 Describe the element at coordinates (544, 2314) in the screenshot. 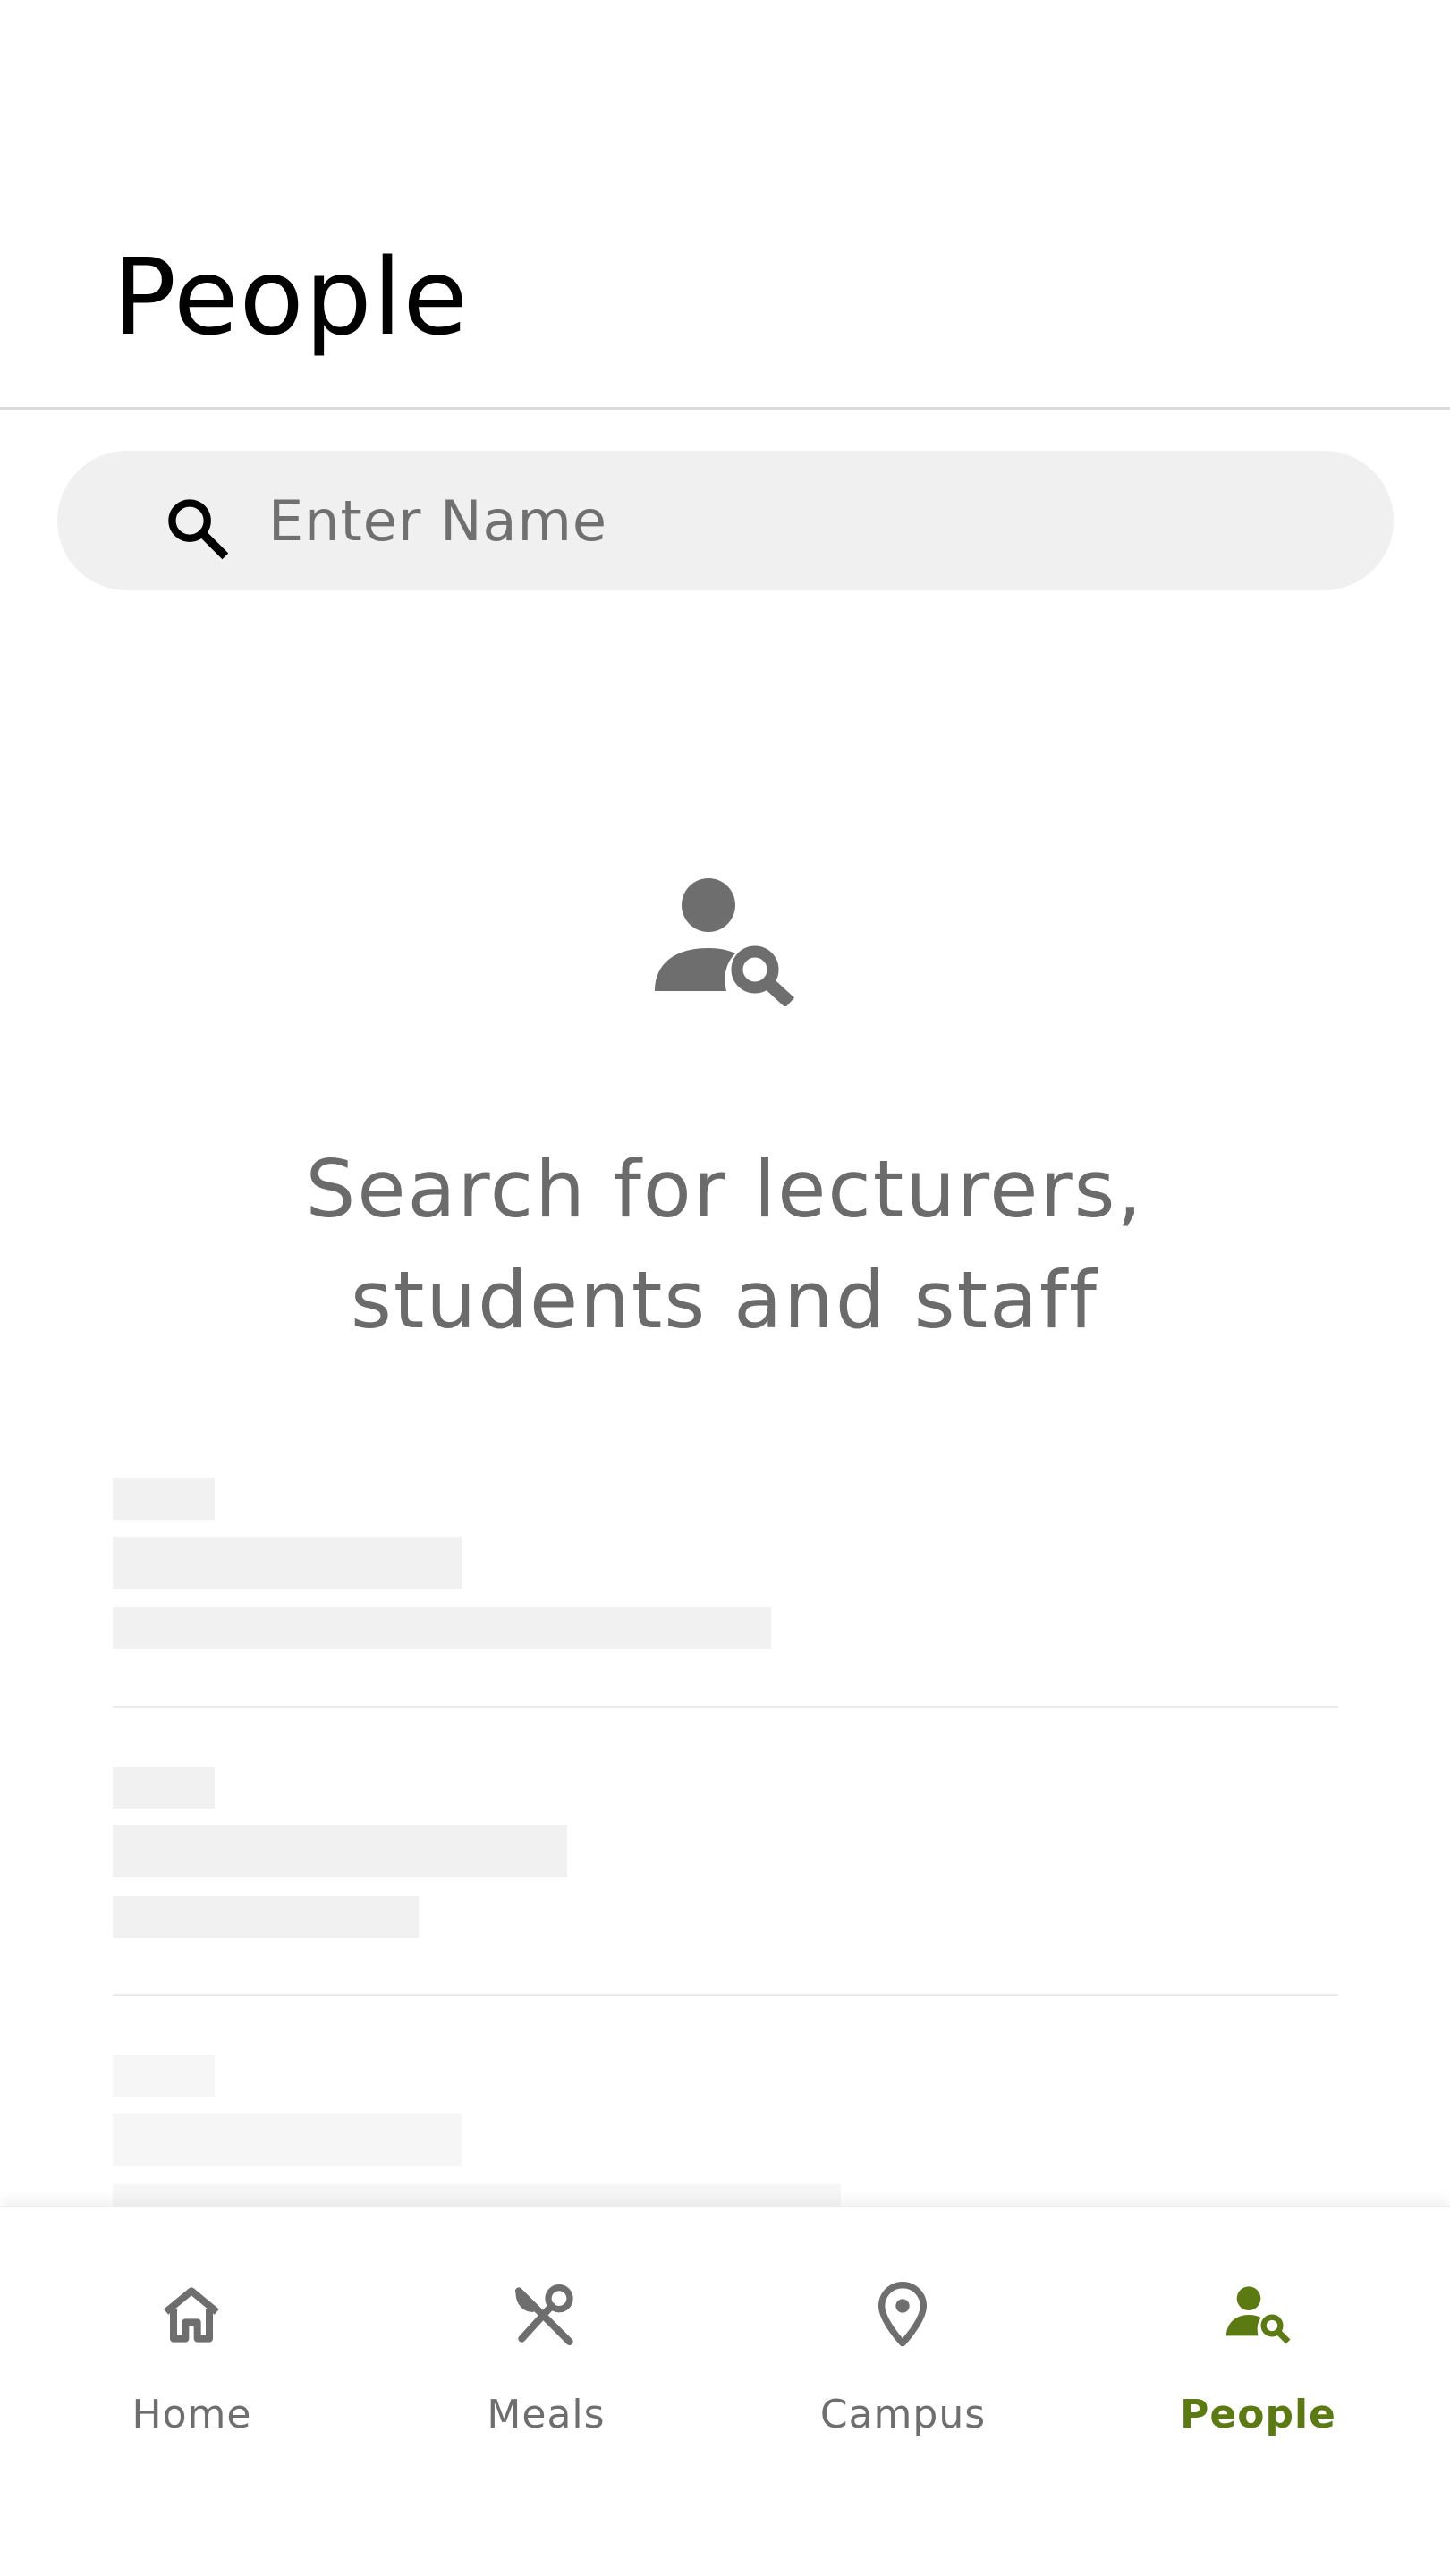

I see `fork-knife-icon` at that location.